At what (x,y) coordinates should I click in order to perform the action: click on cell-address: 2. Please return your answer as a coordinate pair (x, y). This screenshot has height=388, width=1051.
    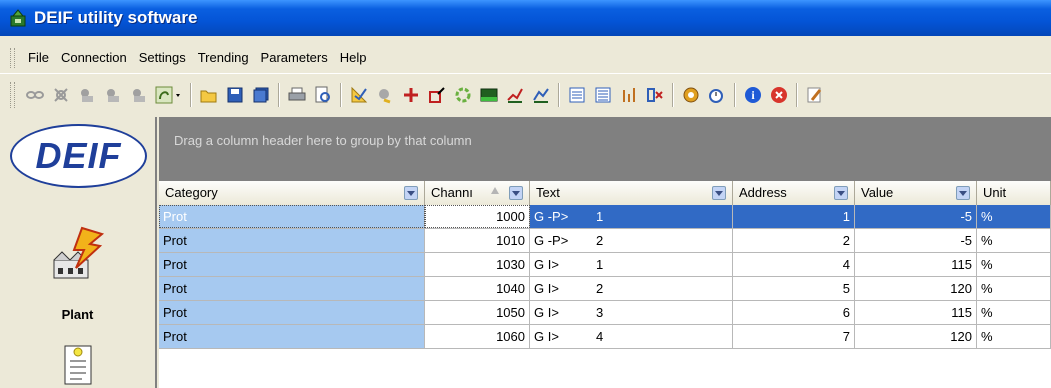
    Looking at the image, I should click on (794, 240).